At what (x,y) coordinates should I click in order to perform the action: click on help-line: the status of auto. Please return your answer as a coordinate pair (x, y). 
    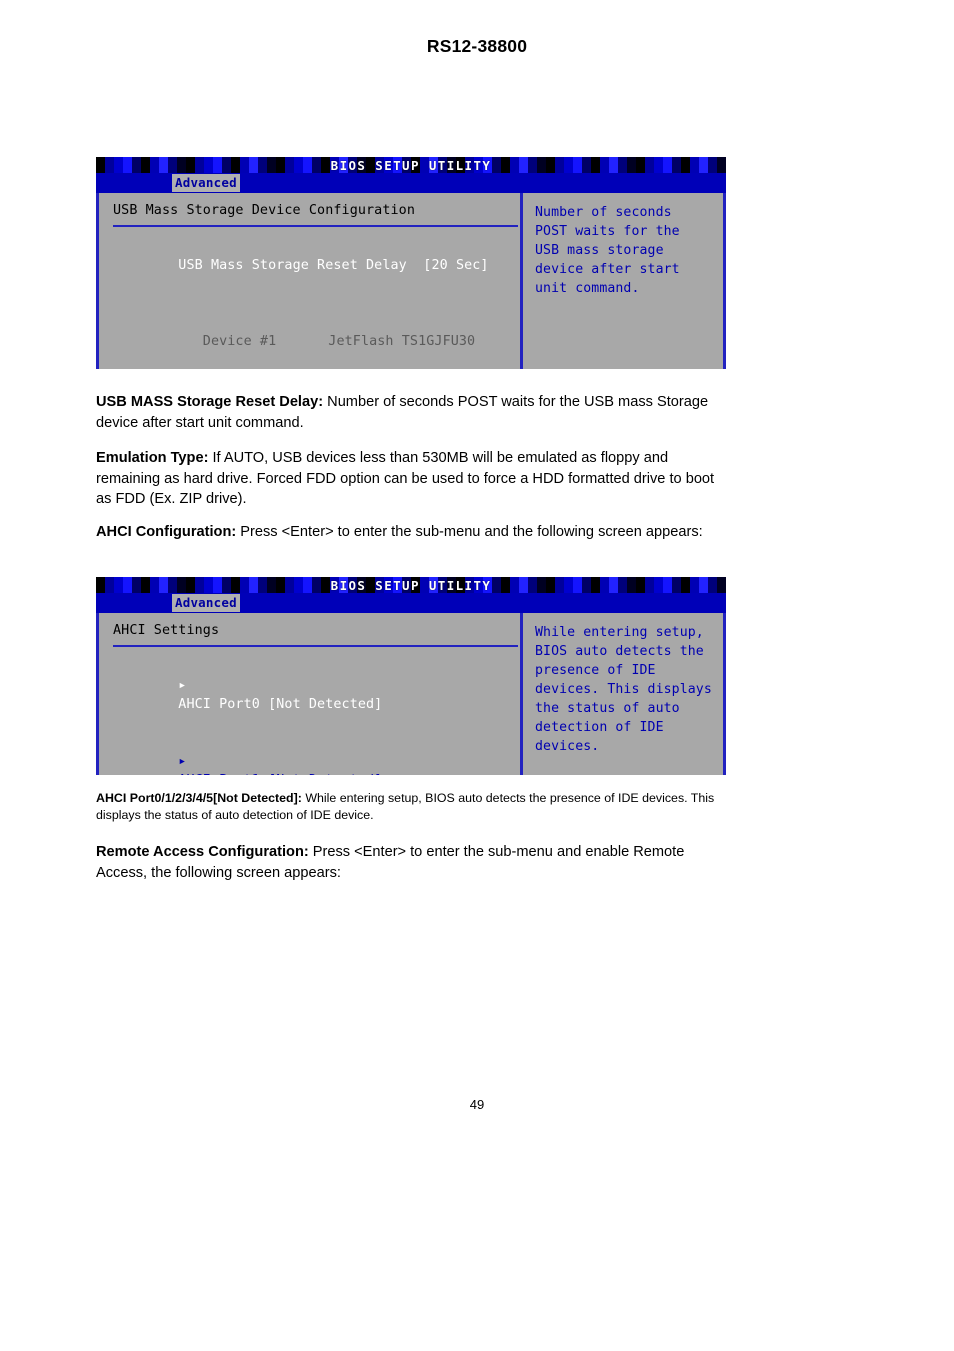
    Looking at the image, I should click on (607, 708).